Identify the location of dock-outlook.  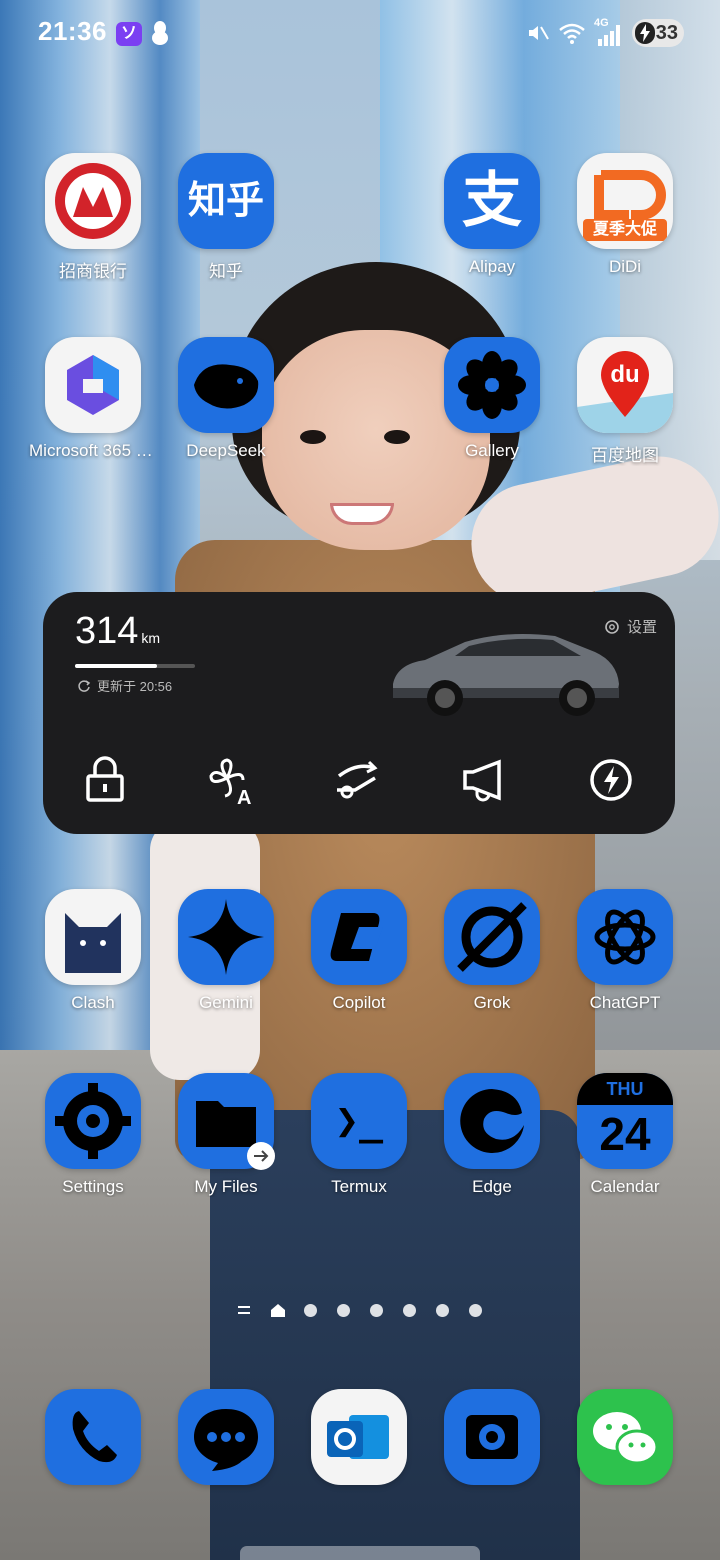
(359, 1437).